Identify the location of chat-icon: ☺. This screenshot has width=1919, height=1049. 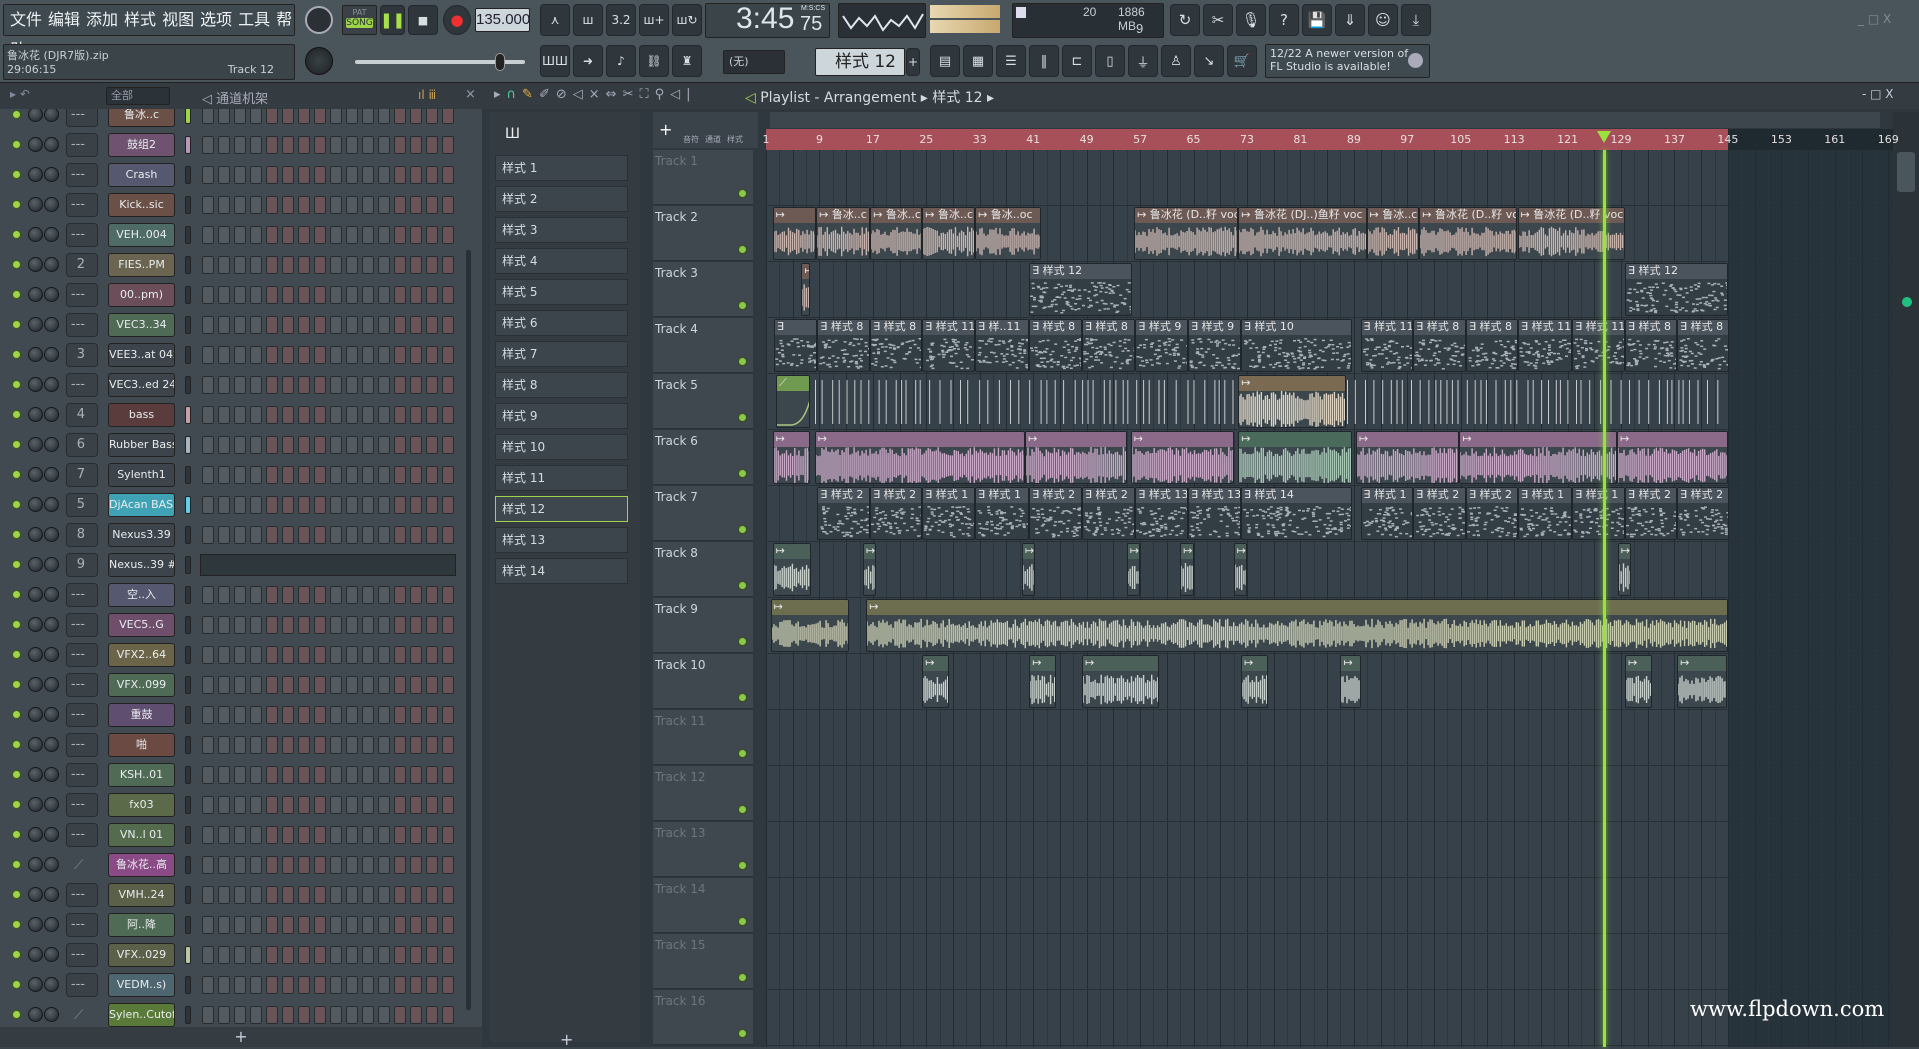
(1383, 20).